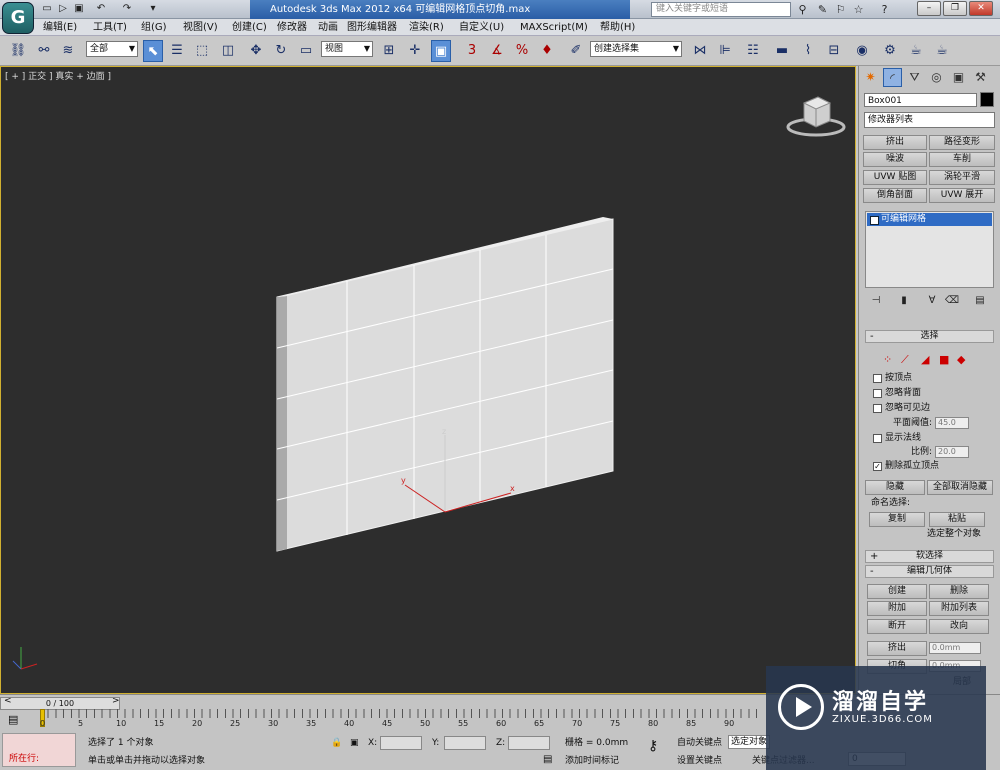 This screenshot has height=770, width=1000. Describe the element at coordinates (60, 27) in the screenshot. I see `menu-edit: 编辑(E)` at that location.